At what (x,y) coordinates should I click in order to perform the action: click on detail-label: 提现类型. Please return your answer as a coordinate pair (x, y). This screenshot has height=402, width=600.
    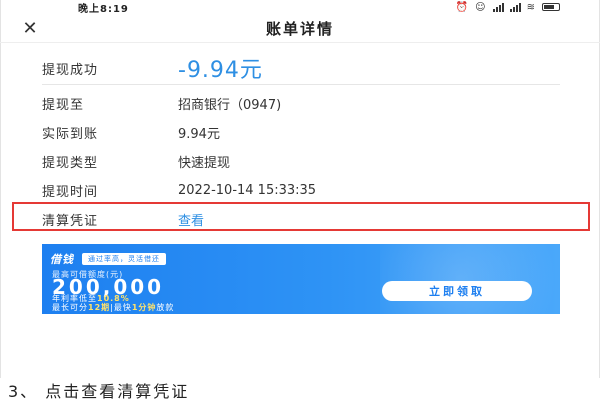
    Looking at the image, I should click on (70, 163).